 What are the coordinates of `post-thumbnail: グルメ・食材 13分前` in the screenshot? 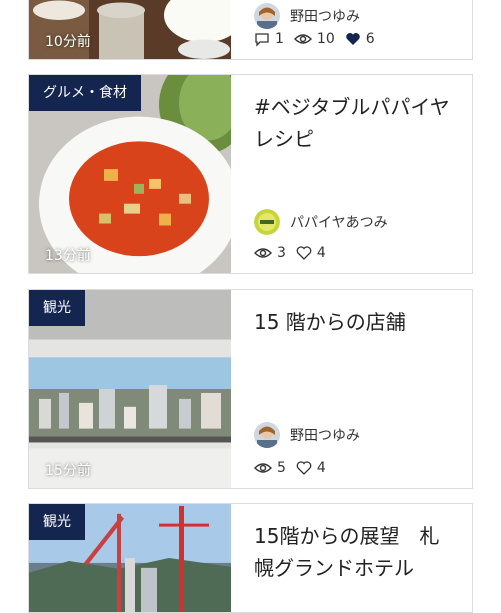 It's located at (130, 174).